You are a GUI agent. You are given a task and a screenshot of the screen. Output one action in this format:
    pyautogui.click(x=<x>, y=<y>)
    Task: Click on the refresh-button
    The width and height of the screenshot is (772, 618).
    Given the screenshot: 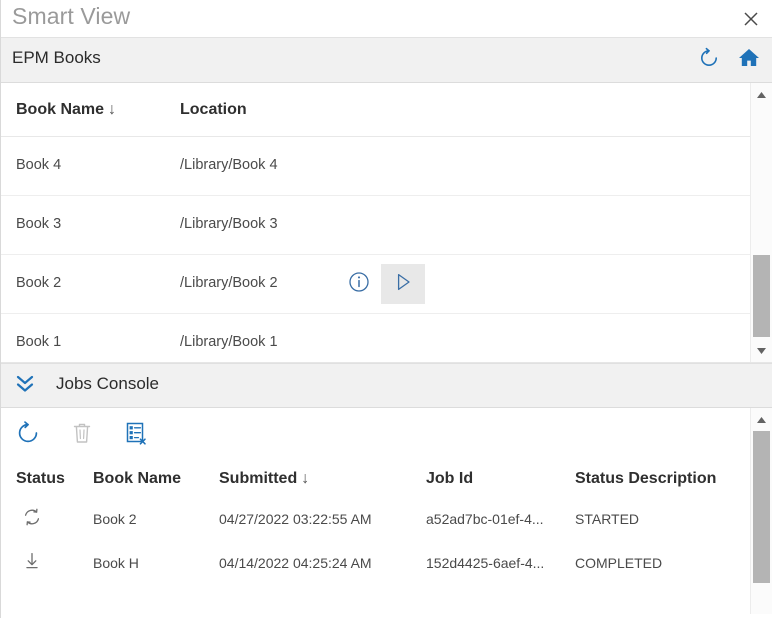 What is the action you would take?
    pyautogui.click(x=709, y=60)
    